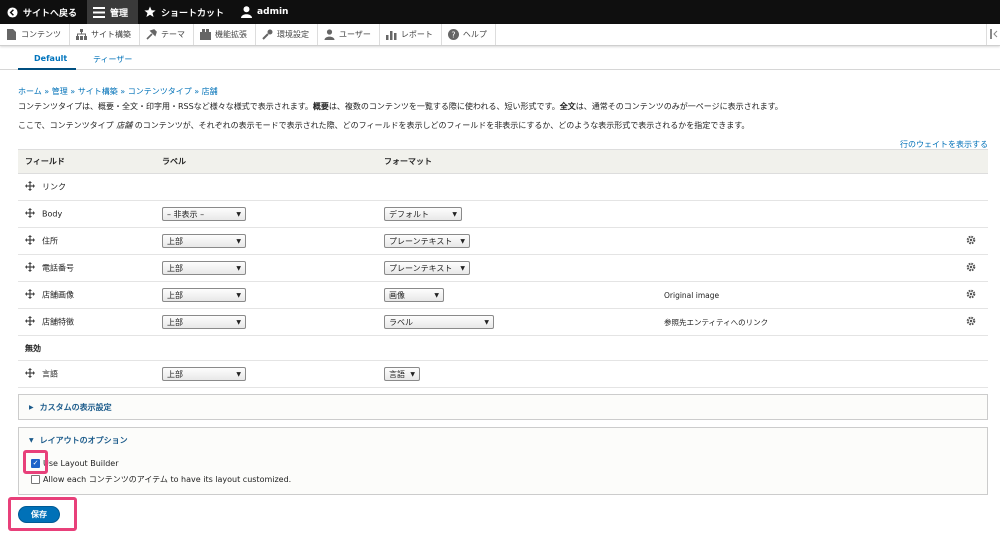 This screenshot has height=538, width=1000. What do you see at coordinates (119, 13) in the screenshot?
I see `manage-label: 管理` at bounding box center [119, 13].